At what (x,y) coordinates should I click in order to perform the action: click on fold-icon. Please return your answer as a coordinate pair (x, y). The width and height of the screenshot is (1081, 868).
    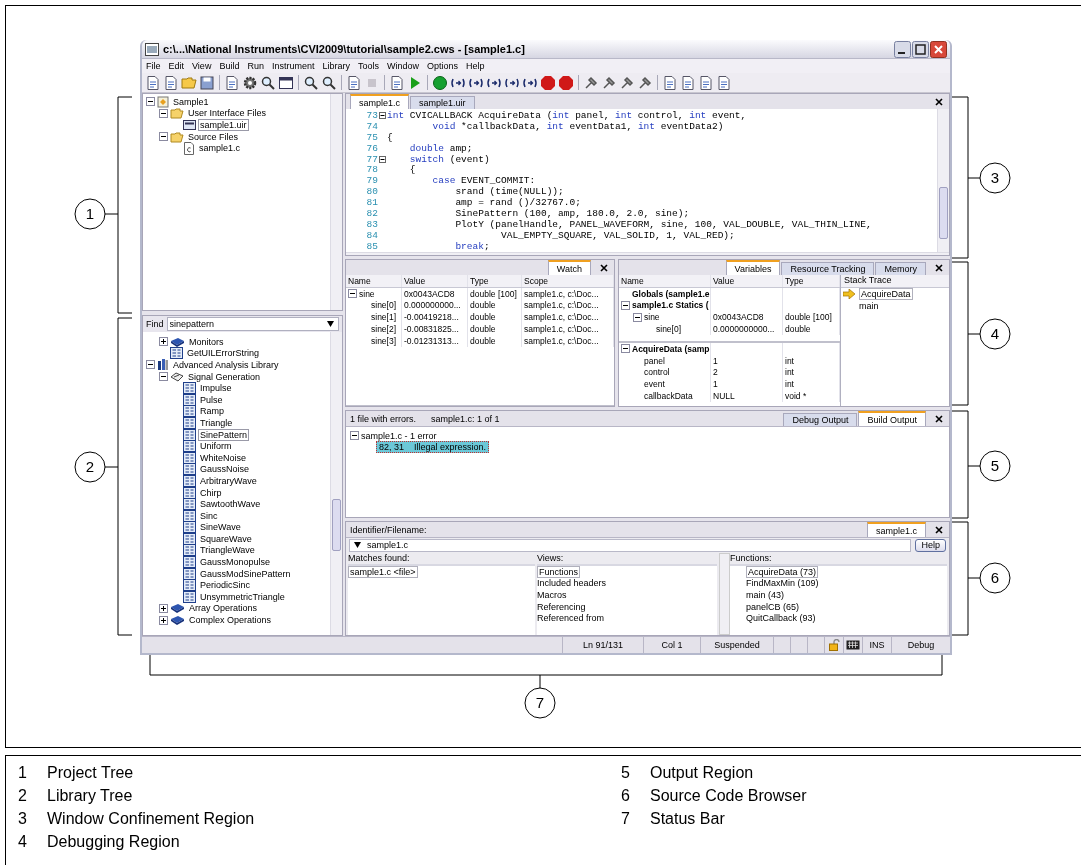
    Looking at the image, I should click on (382, 115).